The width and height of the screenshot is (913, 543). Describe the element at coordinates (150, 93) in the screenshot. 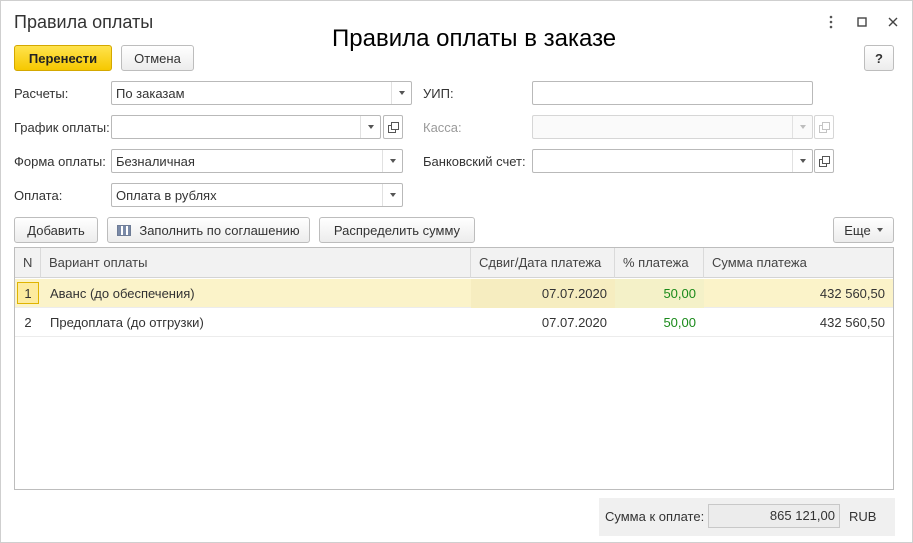

I see `settlements-value: По заказам` at that location.